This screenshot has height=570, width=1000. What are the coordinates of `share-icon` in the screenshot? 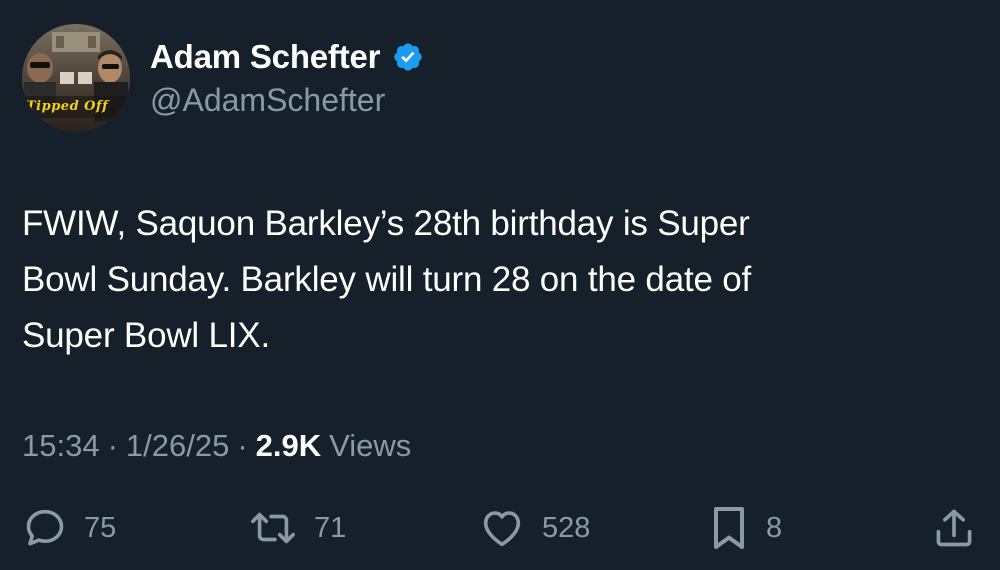 It's located at (954, 528).